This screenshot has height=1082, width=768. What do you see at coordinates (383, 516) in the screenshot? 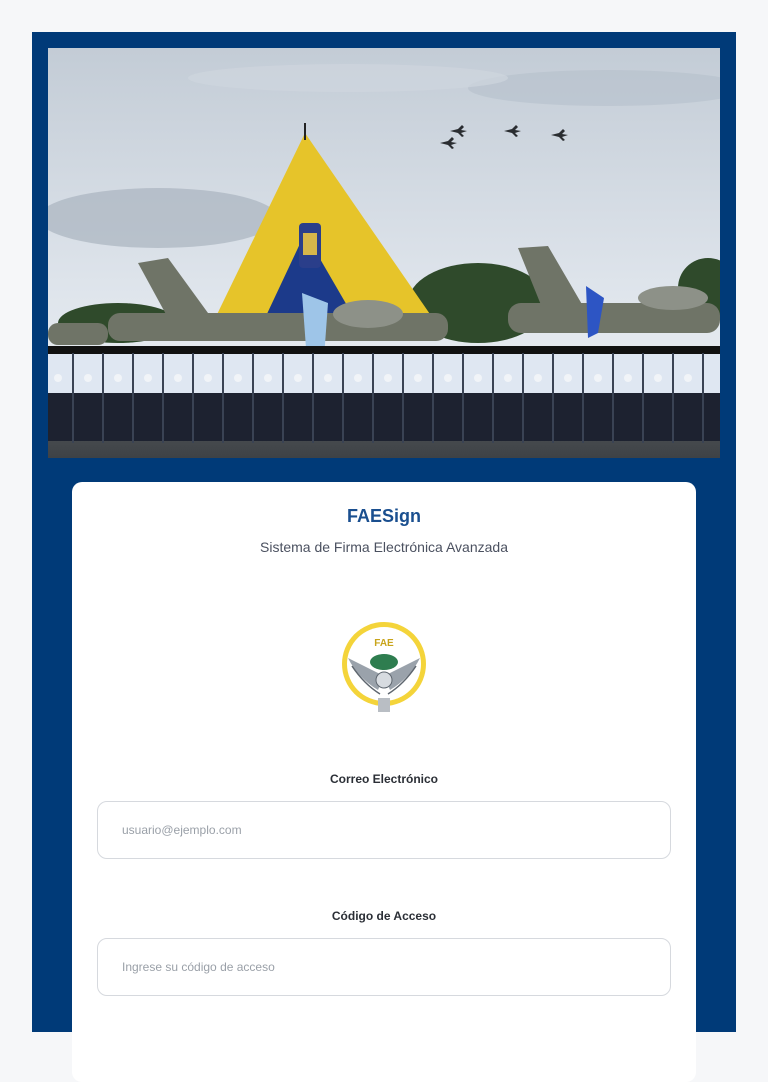
I see `app-title: FAESign` at bounding box center [383, 516].